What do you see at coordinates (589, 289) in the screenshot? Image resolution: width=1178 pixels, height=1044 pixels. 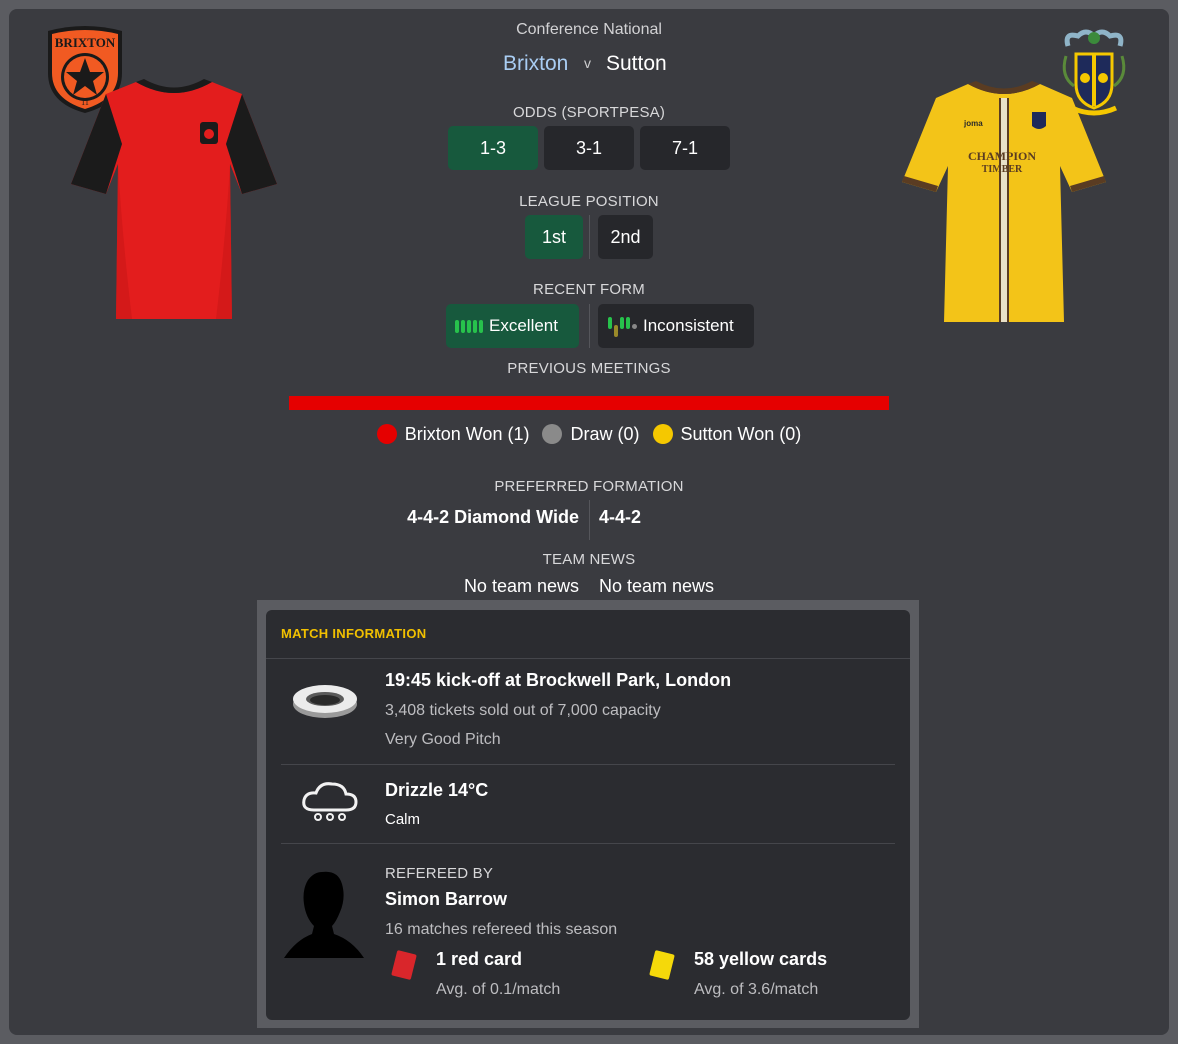 I see `recent-form-label: RECENT FORM` at bounding box center [589, 289].